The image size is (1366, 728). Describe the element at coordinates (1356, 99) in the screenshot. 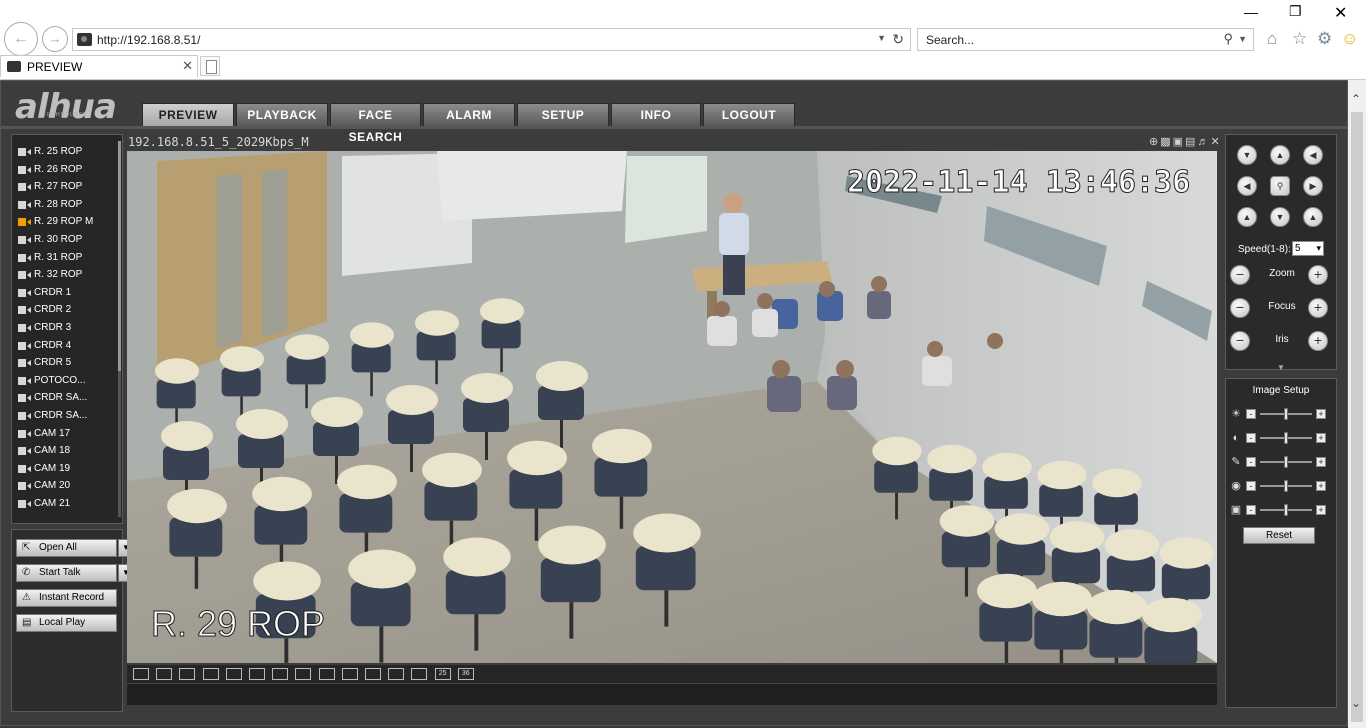

I see `scroll-up-icon: ⌃` at that location.